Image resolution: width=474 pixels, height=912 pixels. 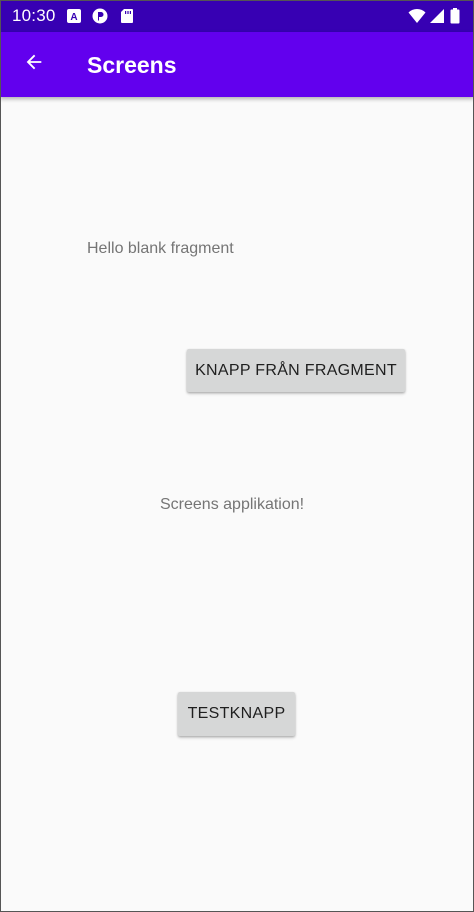 I want to click on arrow-back-icon, so click(x=34, y=64).